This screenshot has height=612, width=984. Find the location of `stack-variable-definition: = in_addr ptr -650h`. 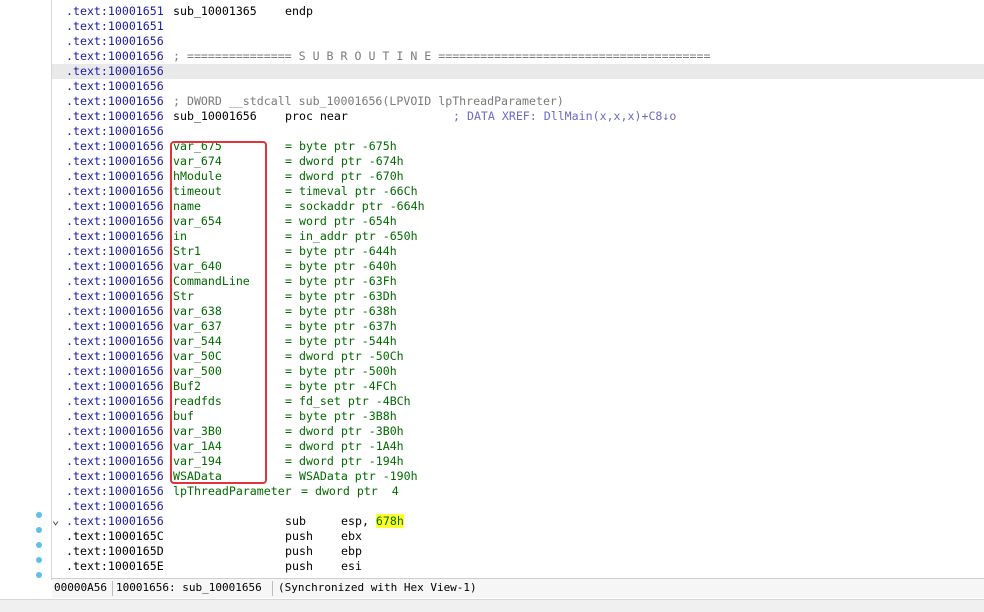

stack-variable-definition: = in_addr ptr -650h is located at coordinates (351, 236).